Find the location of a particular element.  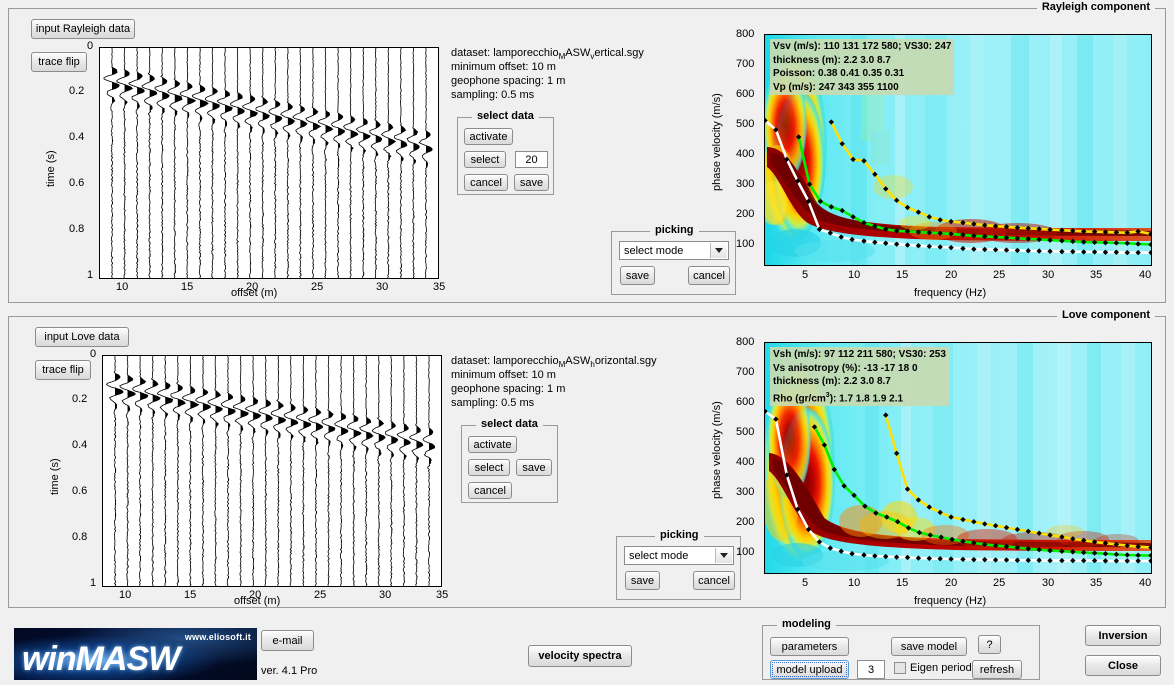

rayleigh-select-count-input: 20 is located at coordinates (531, 159).